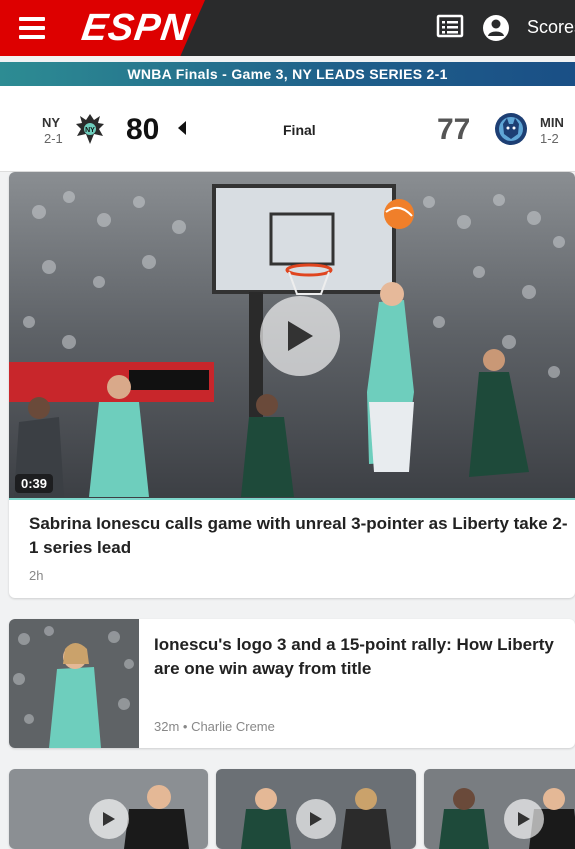 This screenshot has width=575, height=849. What do you see at coordinates (292, 499) in the screenshot?
I see `video-progress-accent` at bounding box center [292, 499].